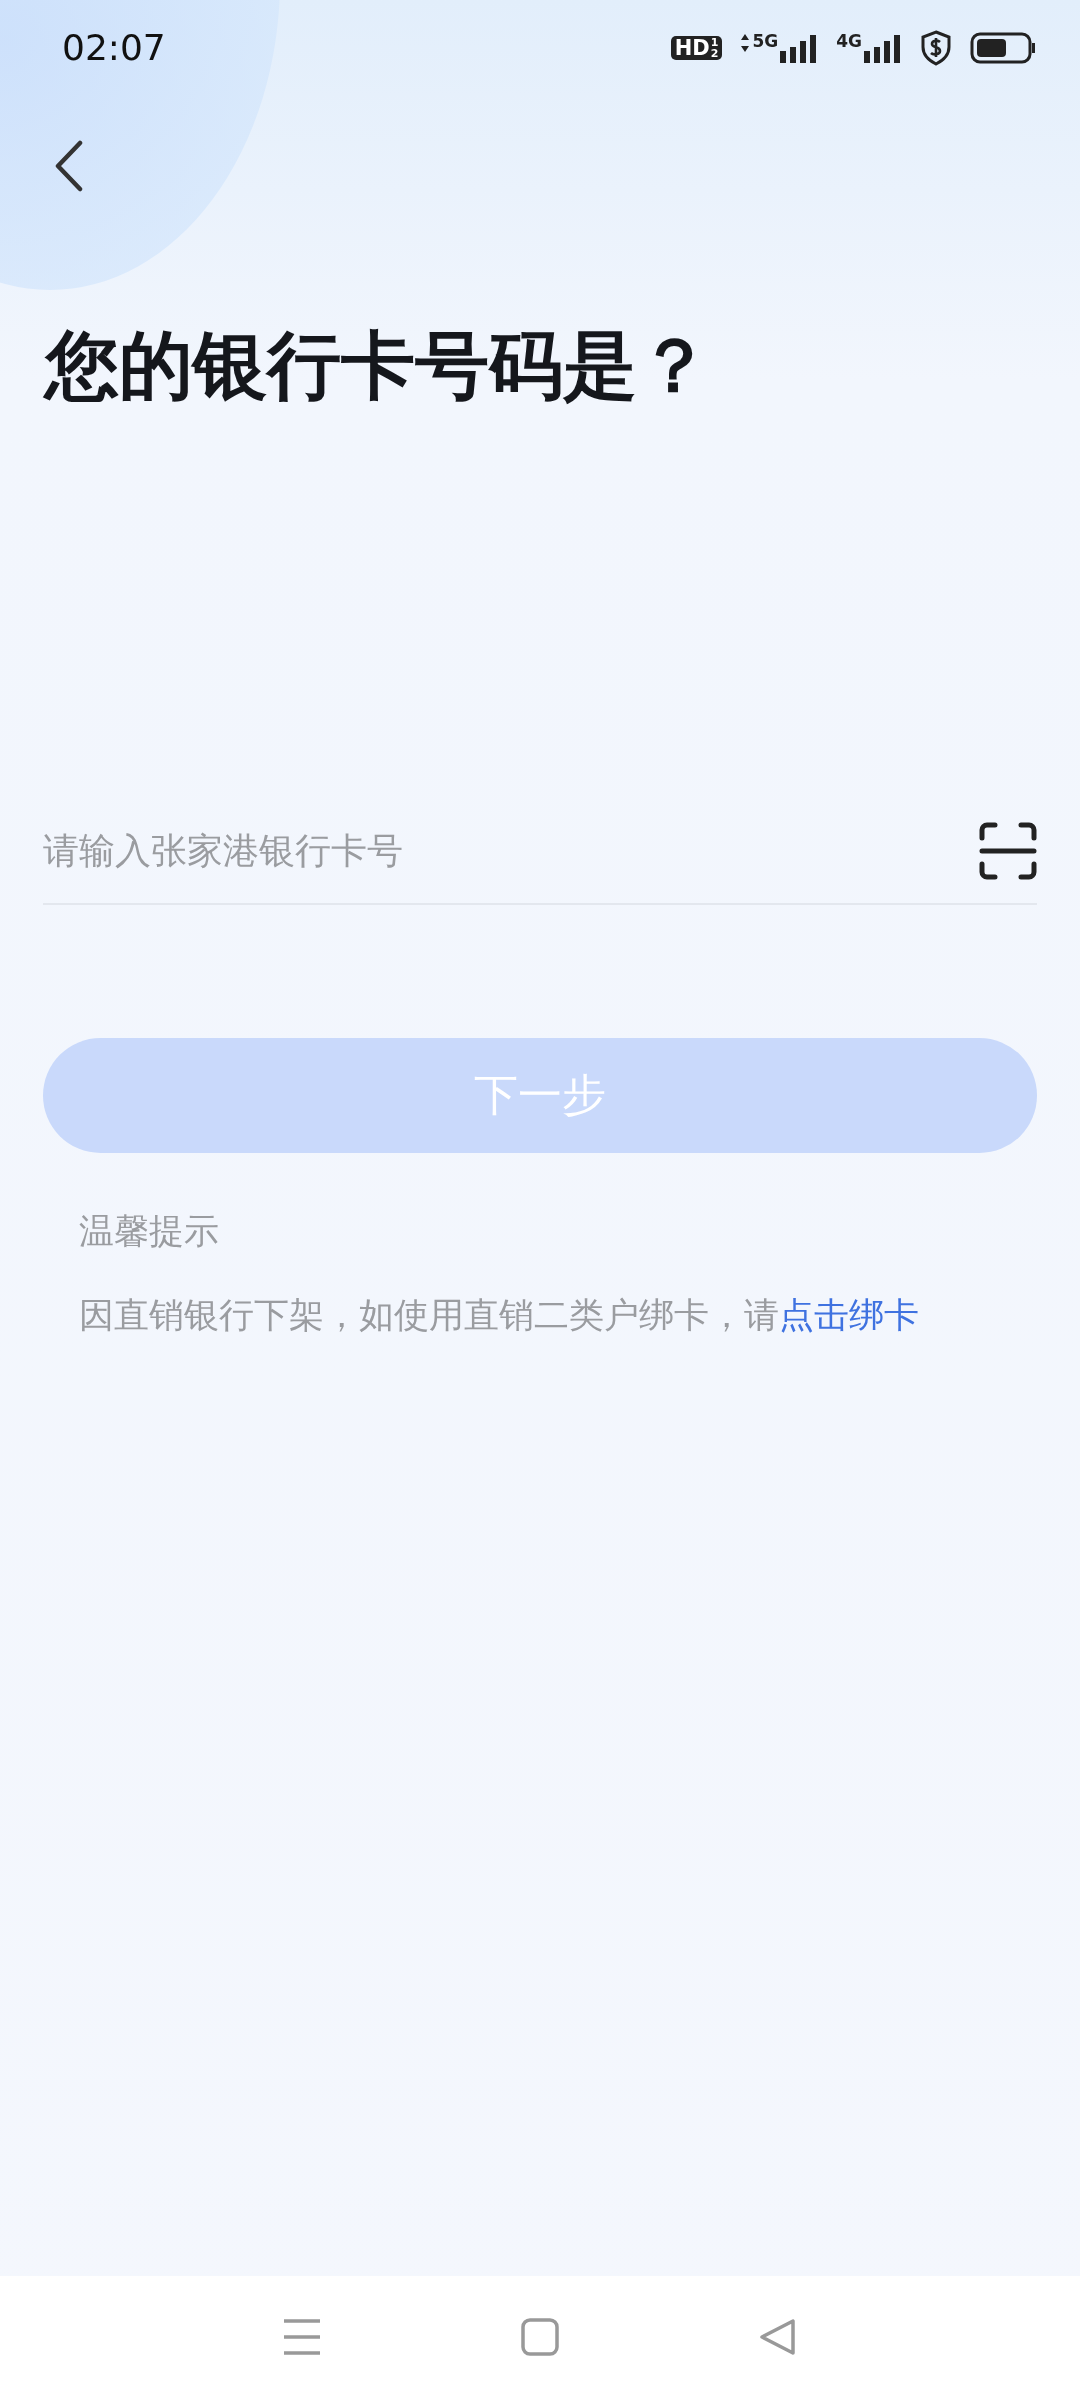 This screenshot has width=1080, height=2408. I want to click on back-button, so click(69, 166).